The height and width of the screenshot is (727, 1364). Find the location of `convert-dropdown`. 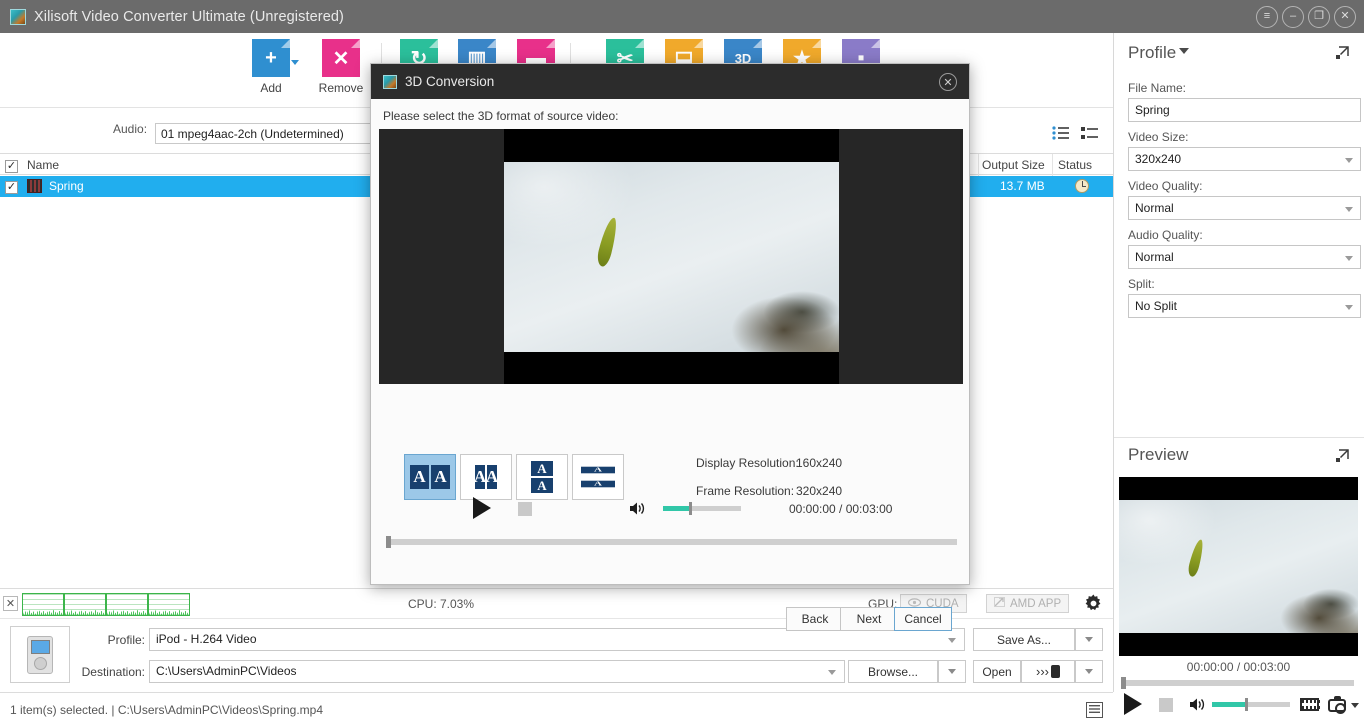

convert-dropdown is located at coordinates (1089, 671).